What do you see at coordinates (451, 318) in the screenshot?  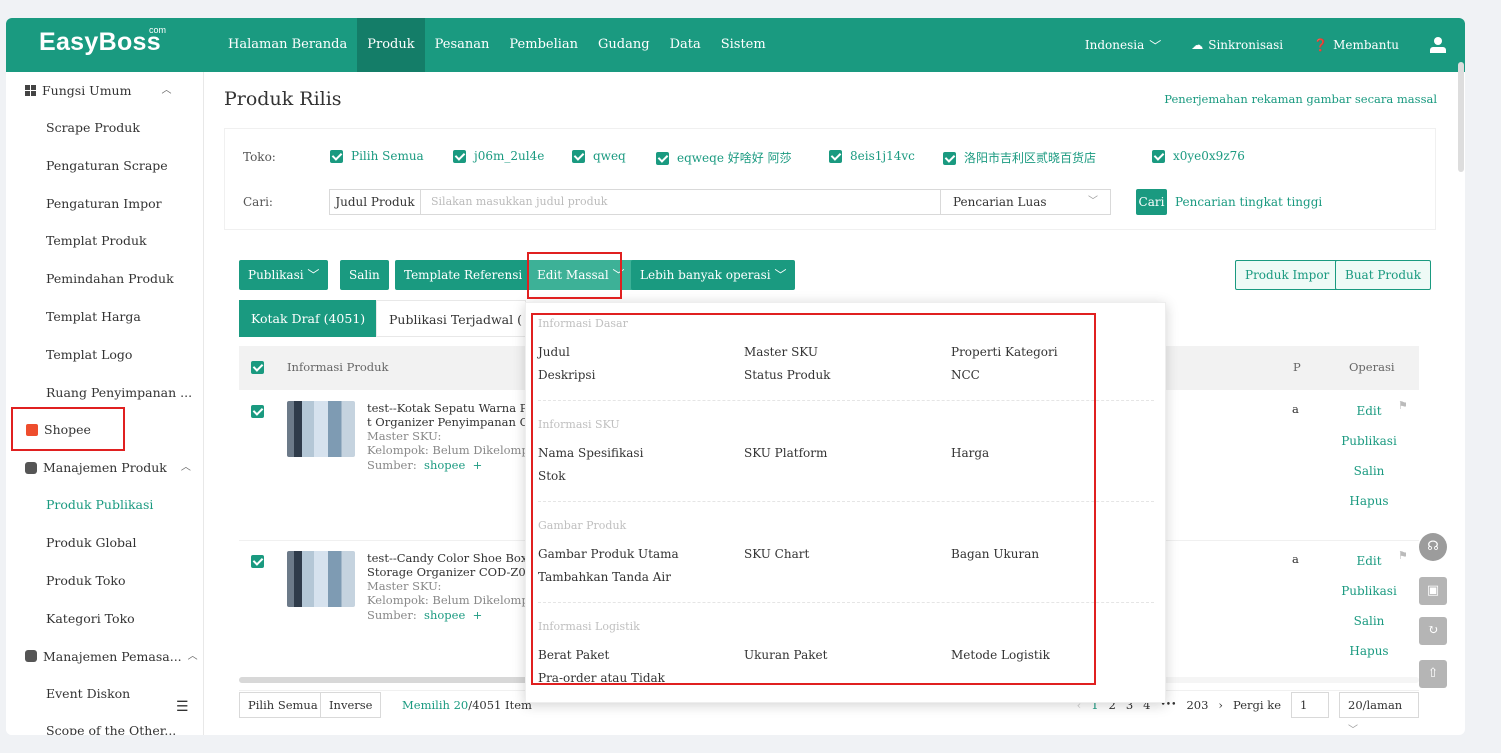 I see `tab-publikasi-terjadwal: Publikasi Terjadwal (` at bounding box center [451, 318].